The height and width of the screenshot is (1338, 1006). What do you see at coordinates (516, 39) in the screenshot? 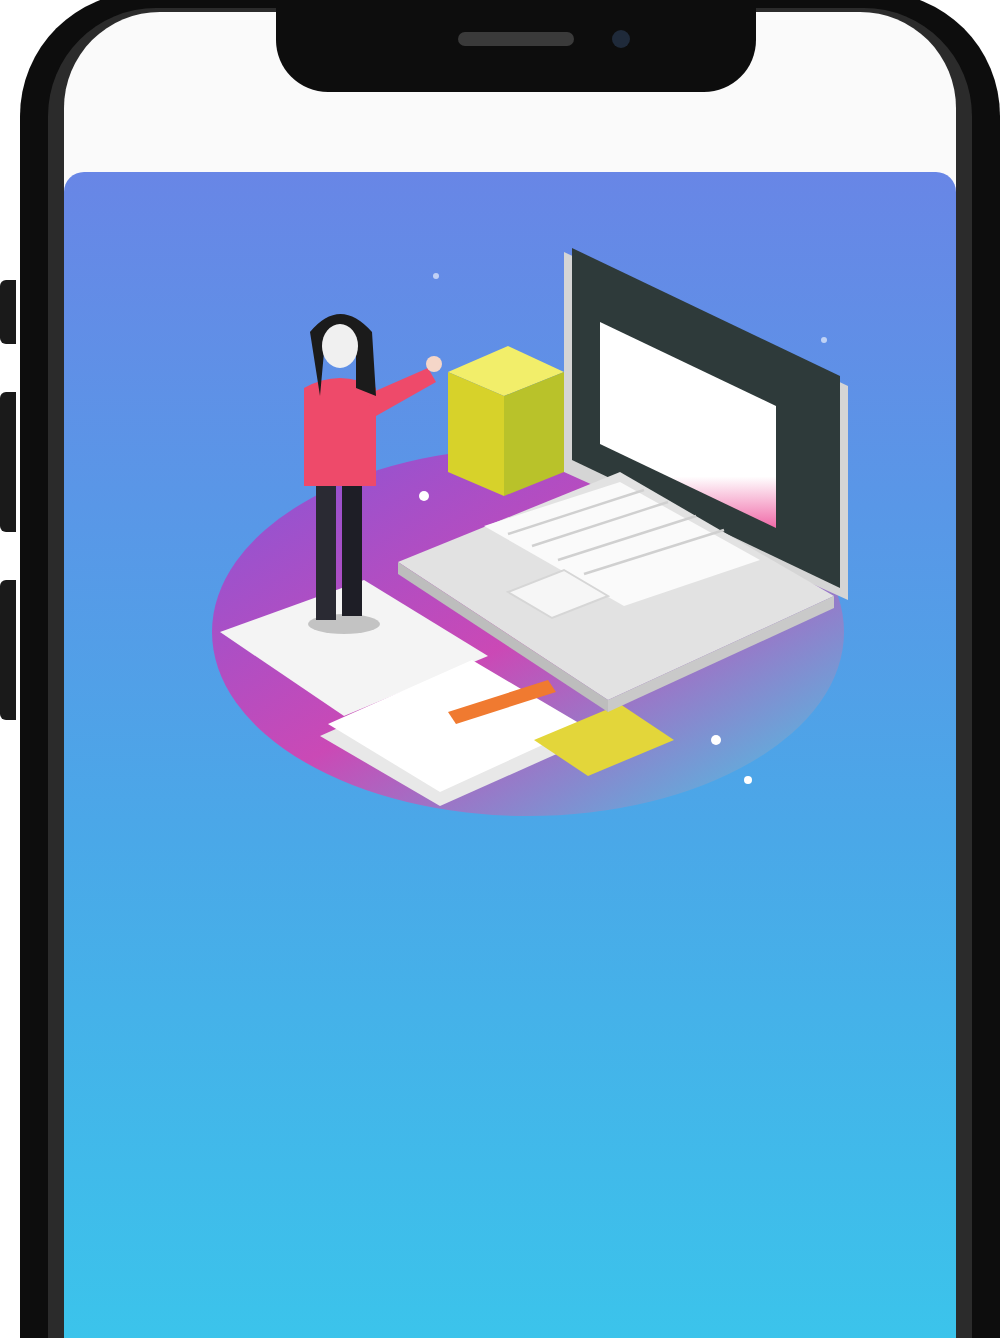
I see `speaker-grille` at bounding box center [516, 39].